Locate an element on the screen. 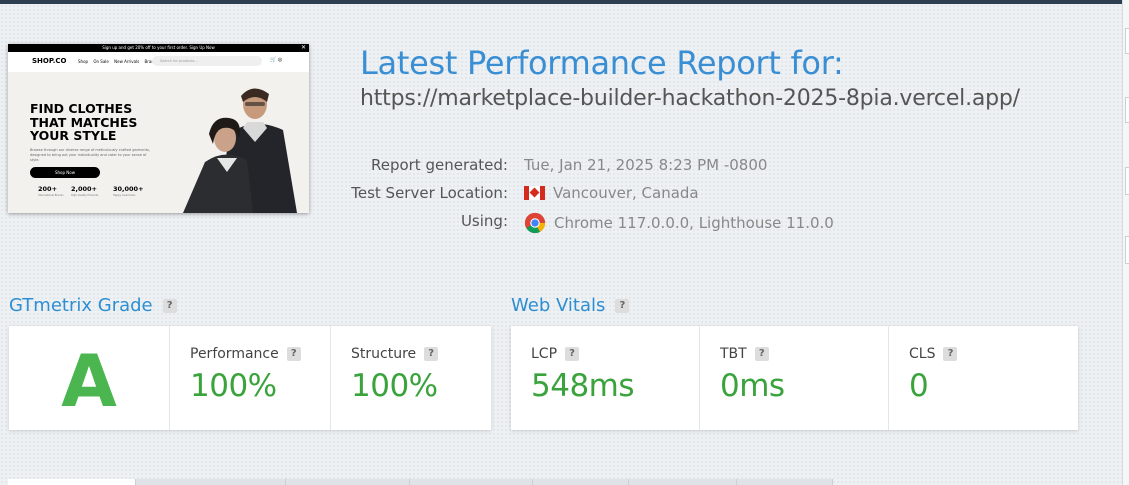 The height and width of the screenshot is (485, 1129). site-logo: SHOP.CO is located at coordinates (49, 61).